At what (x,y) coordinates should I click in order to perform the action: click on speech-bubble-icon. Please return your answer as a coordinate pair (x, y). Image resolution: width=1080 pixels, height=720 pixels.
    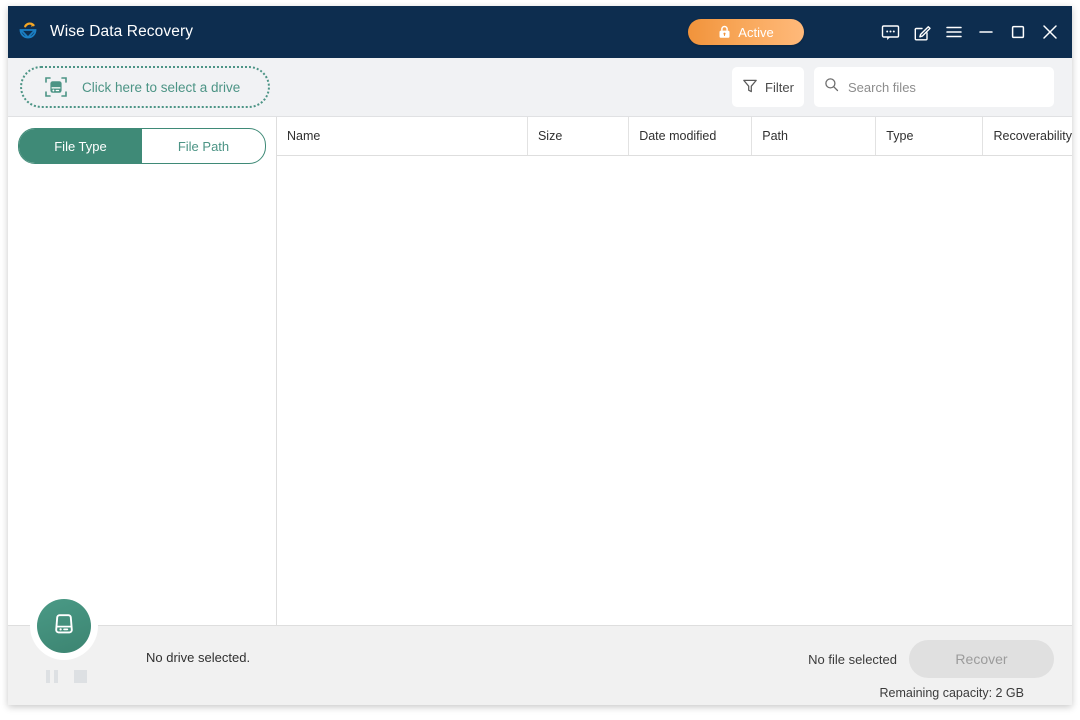
    Looking at the image, I should click on (890, 32).